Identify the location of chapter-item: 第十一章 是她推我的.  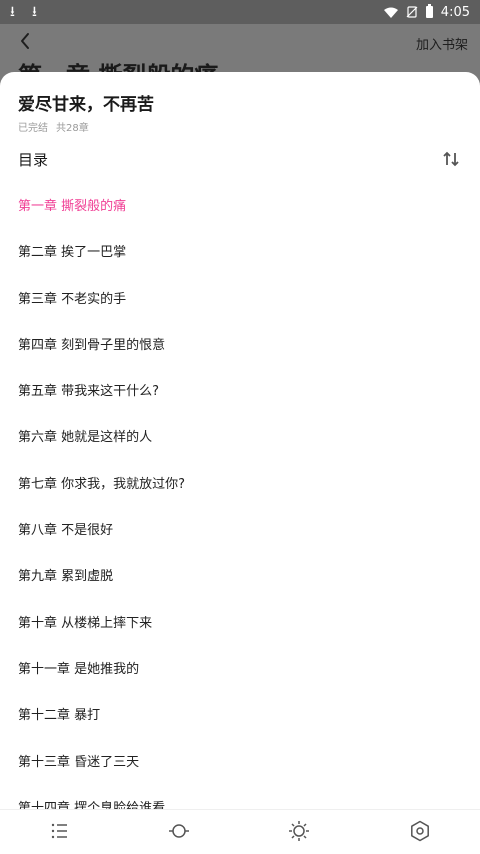
(240, 670).